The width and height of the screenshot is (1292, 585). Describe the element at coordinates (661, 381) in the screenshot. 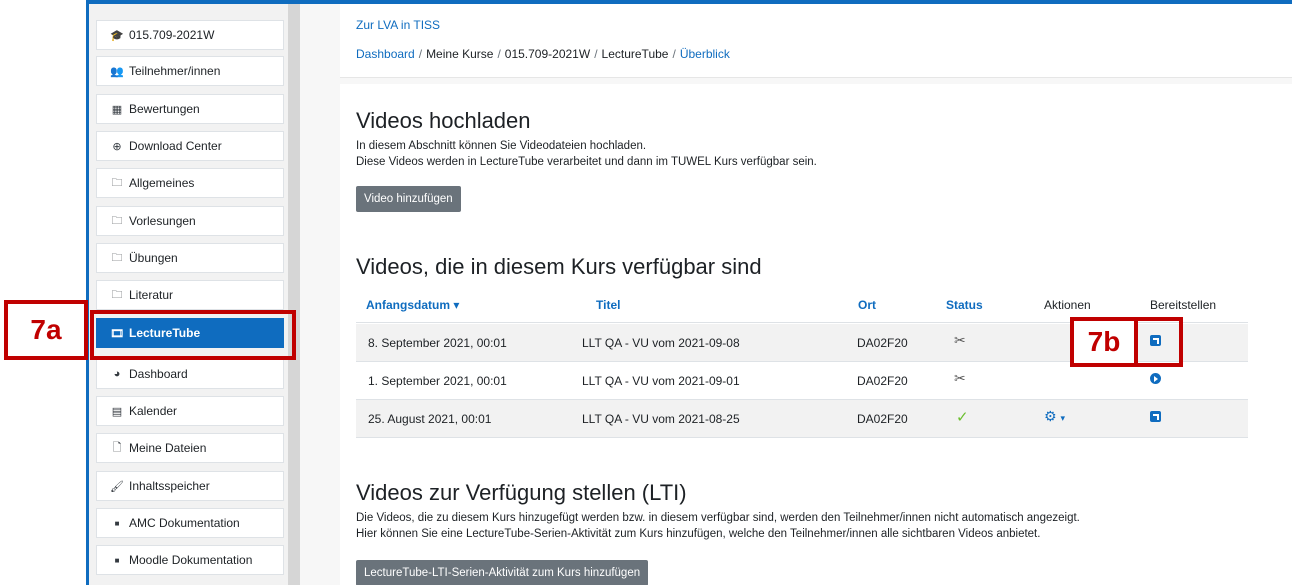

I see `row-title: LLT QA - VU vom 2021-09-01` at that location.